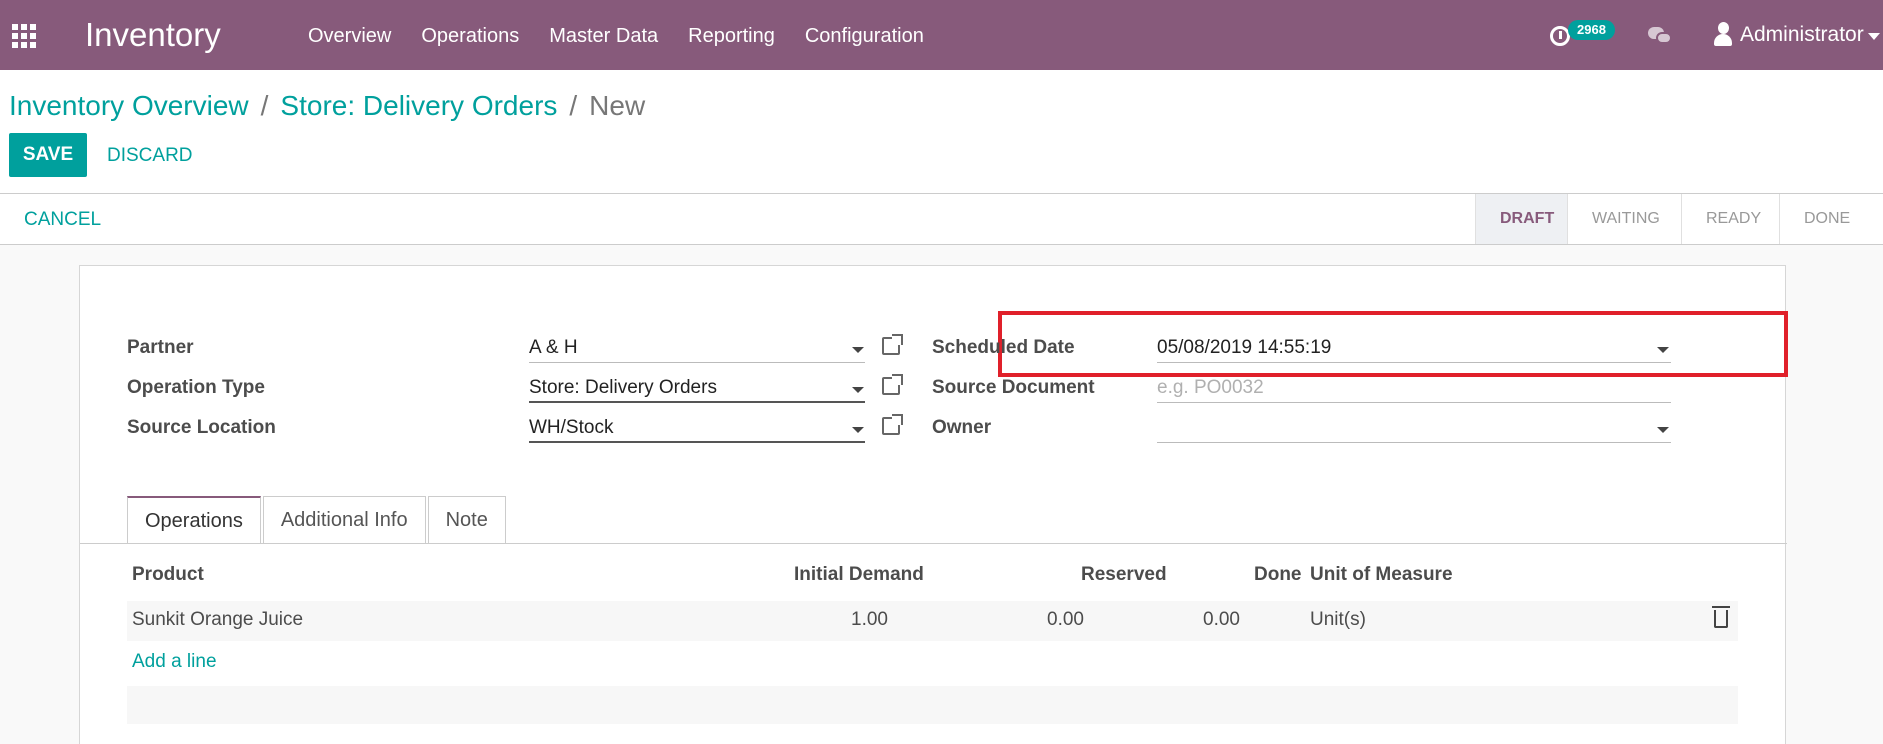 Image resolution: width=1883 pixels, height=744 pixels. Describe the element at coordinates (217, 620) in the screenshot. I see `cell-product: Sunkit Orange Juice` at that location.